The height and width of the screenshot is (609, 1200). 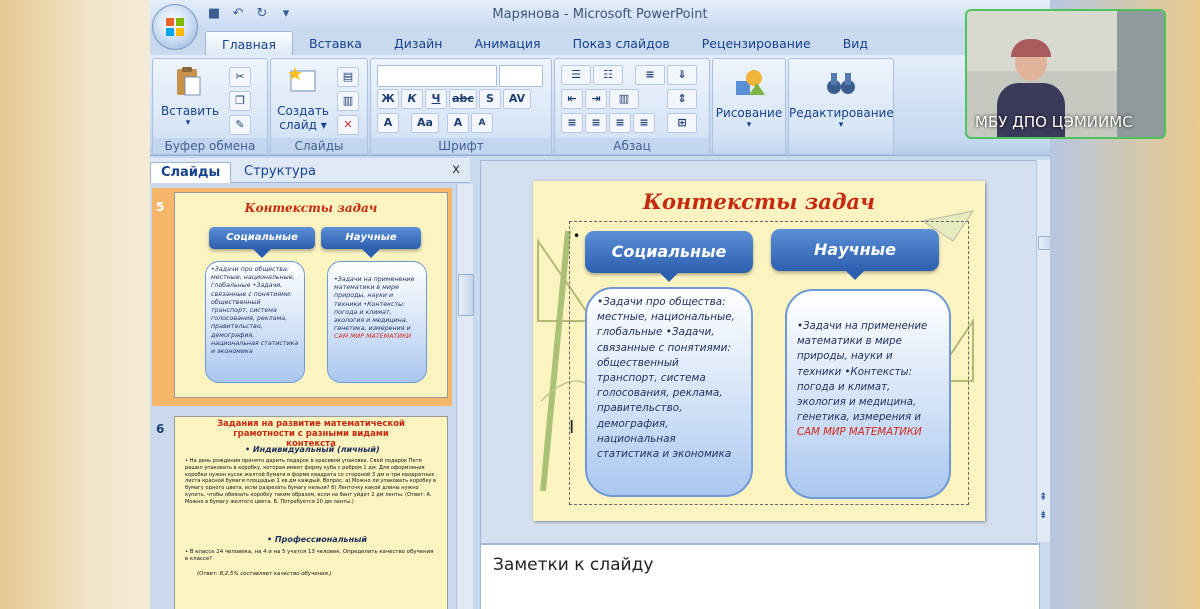 What do you see at coordinates (312, 449) in the screenshot?
I see `thumb6-section1: • Индивидуальный (личный)` at bounding box center [312, 449].